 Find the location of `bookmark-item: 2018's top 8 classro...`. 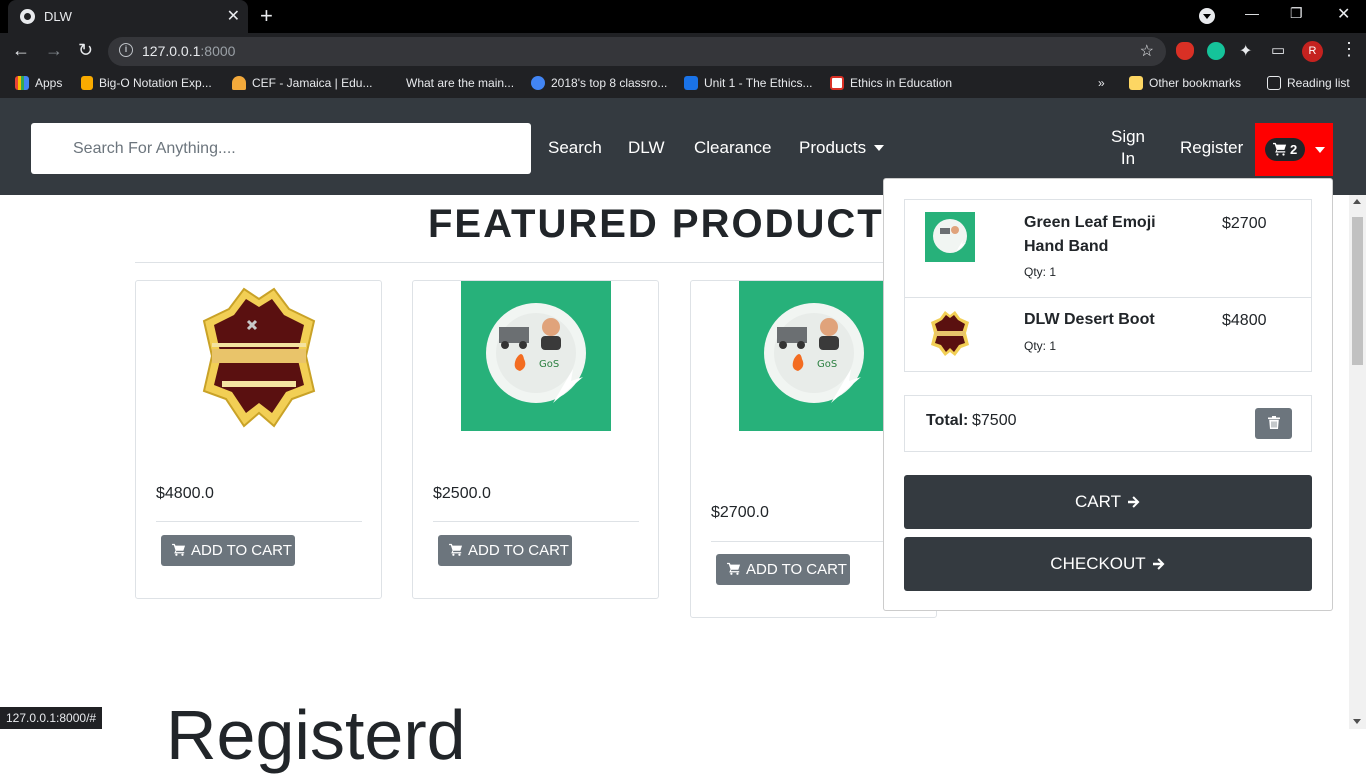

bookmark-item: 2018's top 8 classro... is located at coordinates (599, 83).